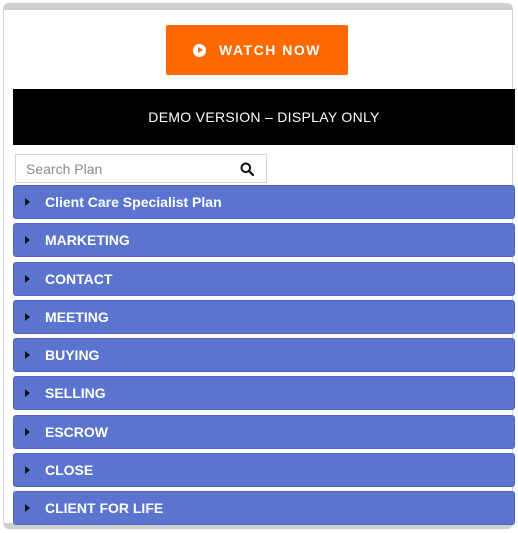 Image resolution: width=518 pixels, height=533 pixels. I want to click on accordion-item-client-care-specialist-plan: Client Care Specialist Plan, so click(264, 202).